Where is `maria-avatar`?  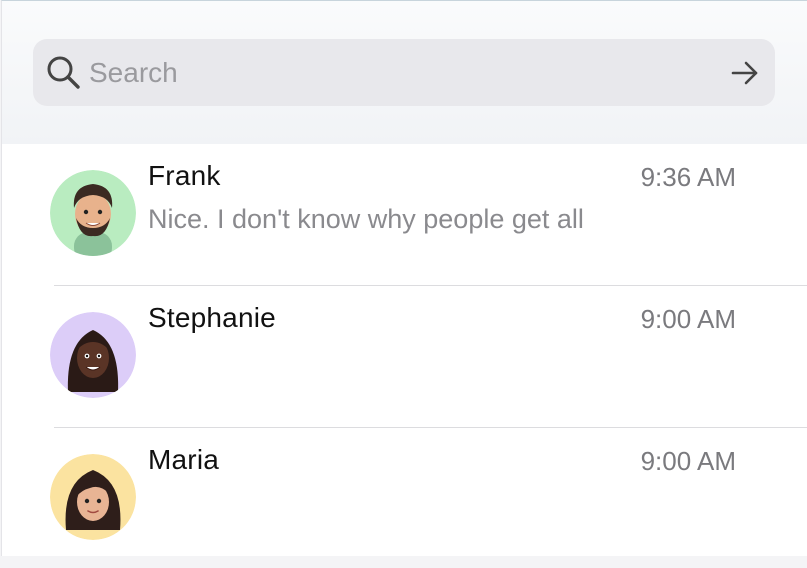
maria-avatar is located at coordinates (93, 497).